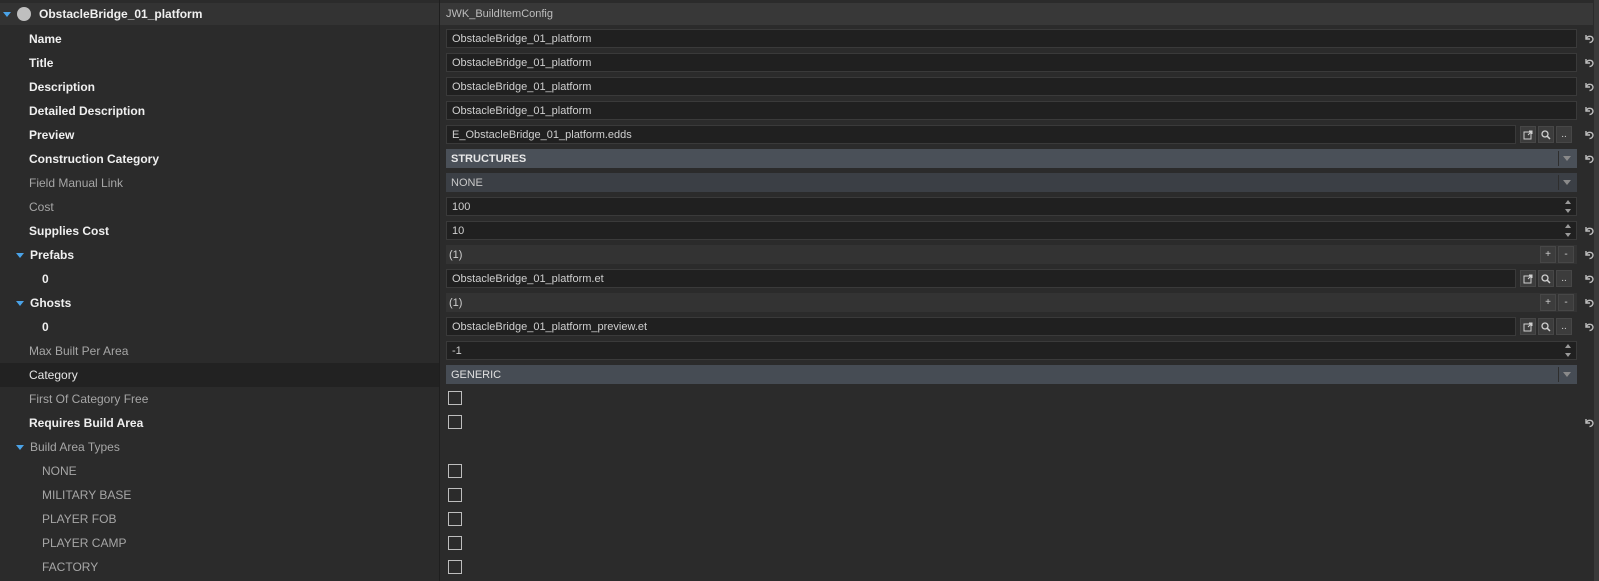 This screenshot has width=1599, height=581. What do you see at coordinates (489, 158) in the screenshot?
I see `construction-category-value: STRUCTURES` at bounding box center [489, 158].